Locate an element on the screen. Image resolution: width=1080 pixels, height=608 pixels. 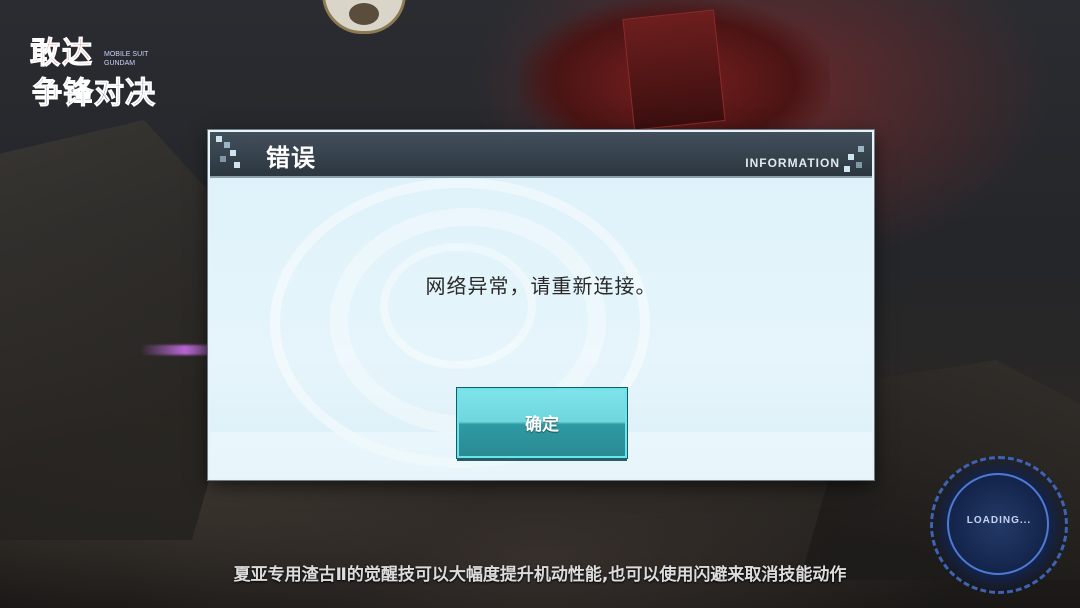
gameplay-tip: 夏亚专用渣古Ⅱ的觉醒技可以大幅度提升机动性能,也可以使用闪避来取消技能动作 is located at coordinates (540, 575).